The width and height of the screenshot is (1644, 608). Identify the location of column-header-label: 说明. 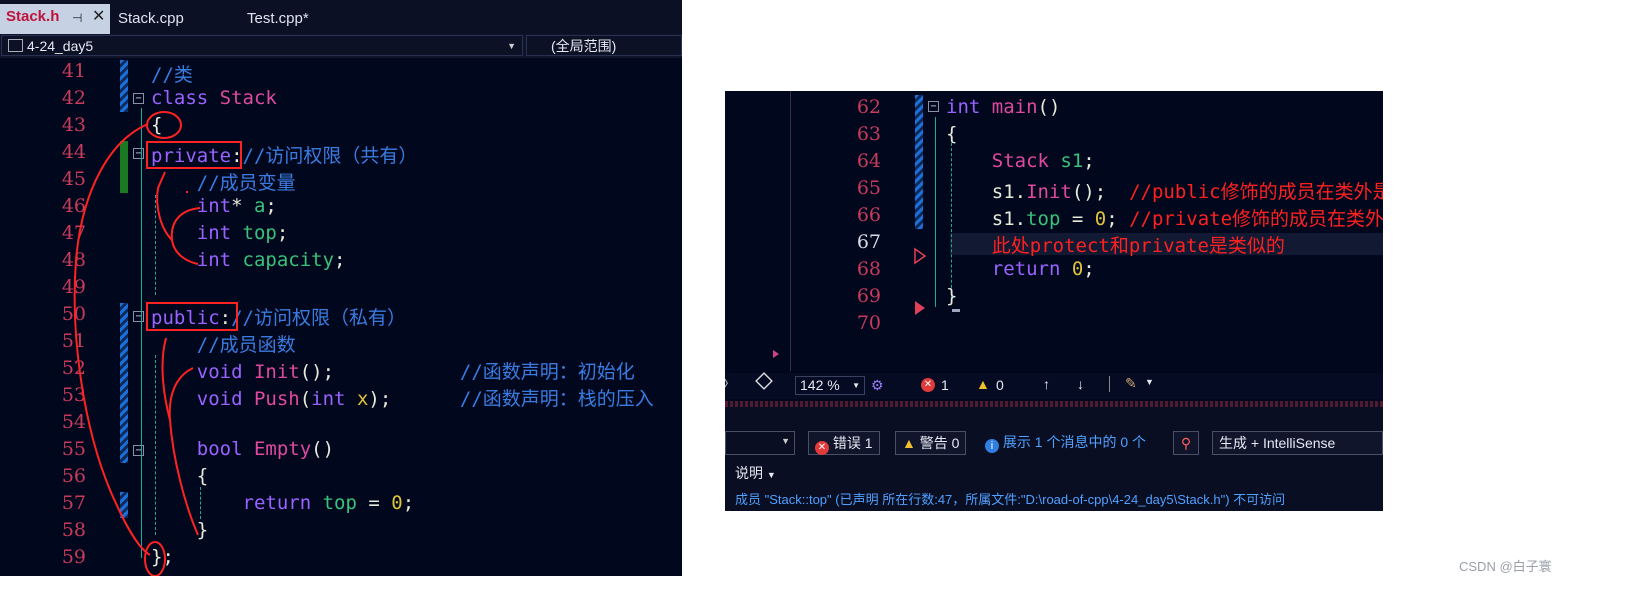
(749, 473).